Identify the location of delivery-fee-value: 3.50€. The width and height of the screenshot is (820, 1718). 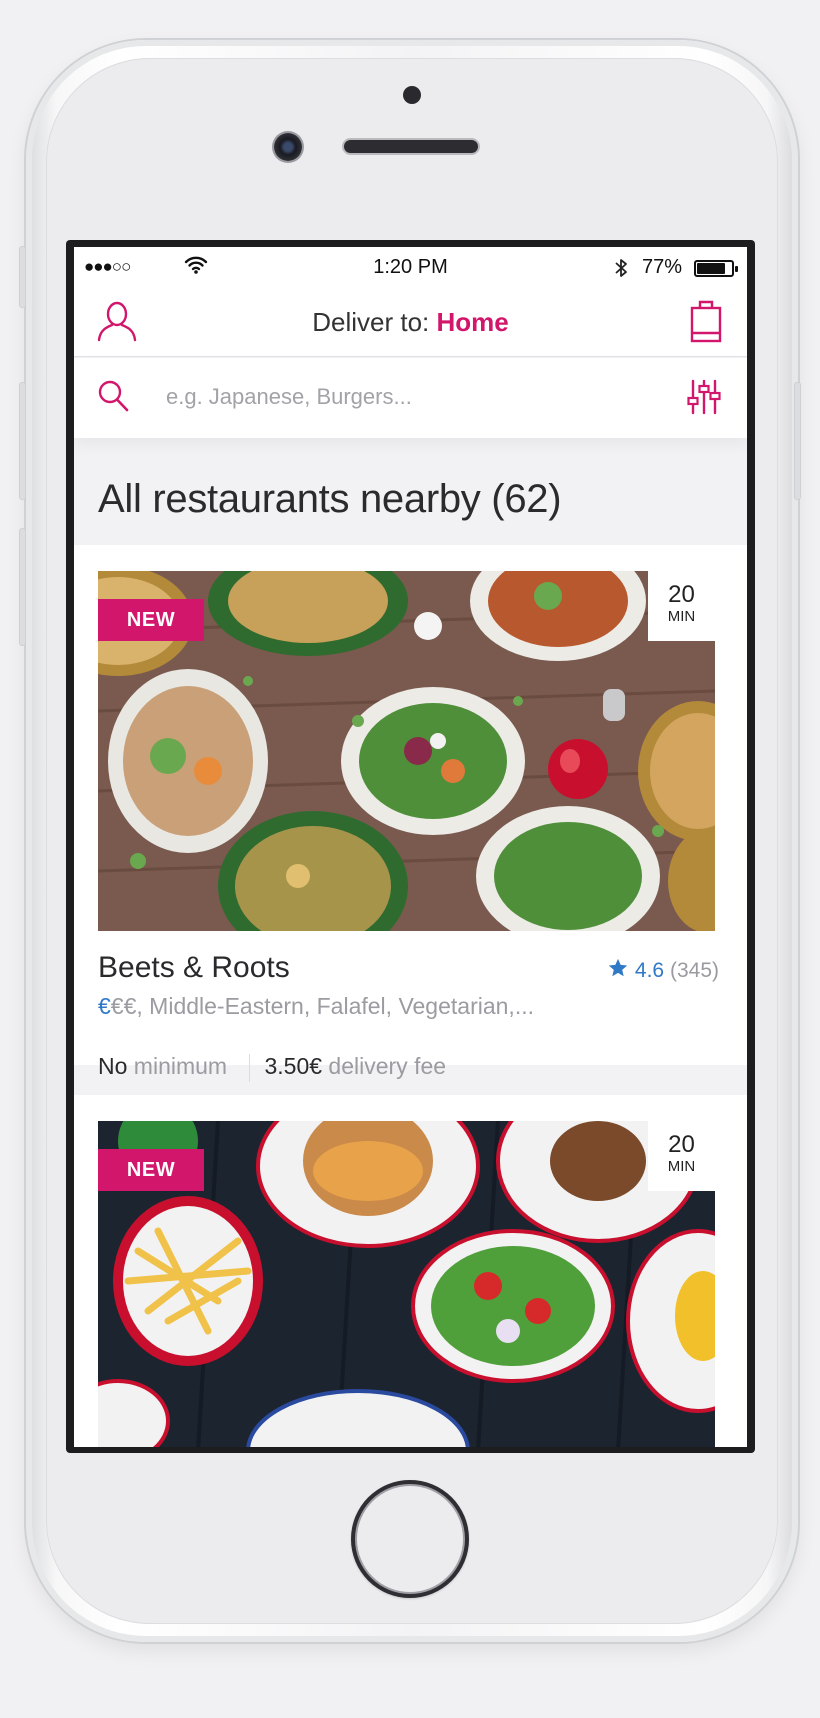
(293, 1066).